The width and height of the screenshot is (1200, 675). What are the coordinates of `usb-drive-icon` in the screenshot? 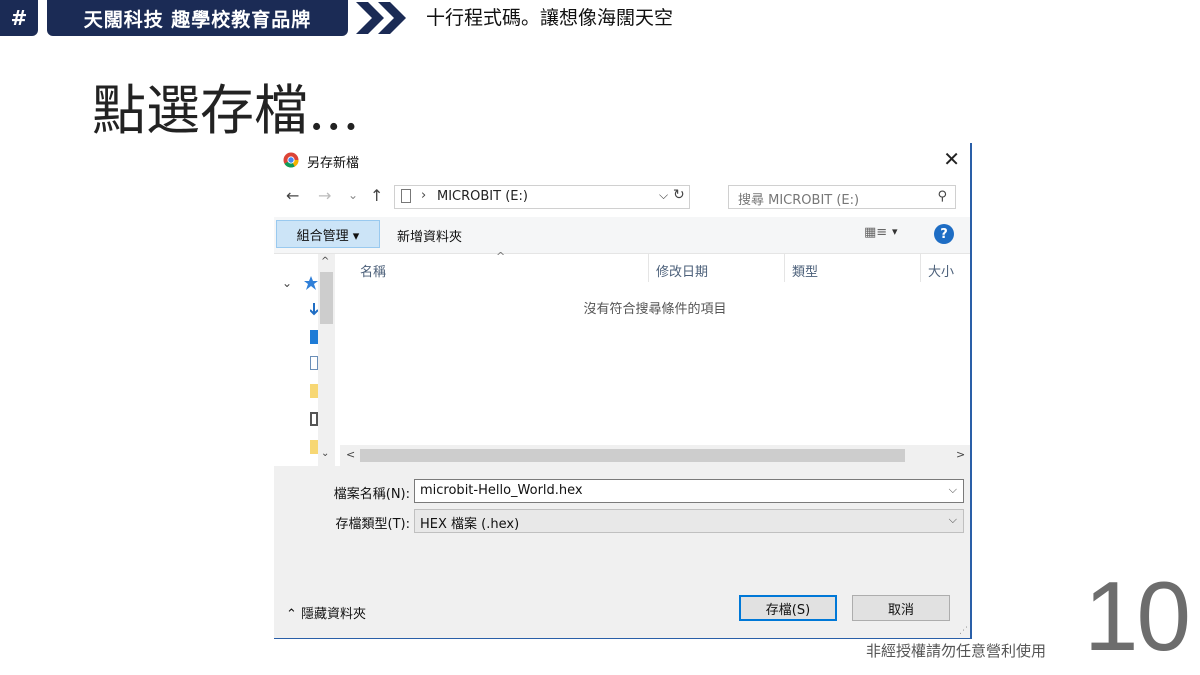 It's located at (406, 196).